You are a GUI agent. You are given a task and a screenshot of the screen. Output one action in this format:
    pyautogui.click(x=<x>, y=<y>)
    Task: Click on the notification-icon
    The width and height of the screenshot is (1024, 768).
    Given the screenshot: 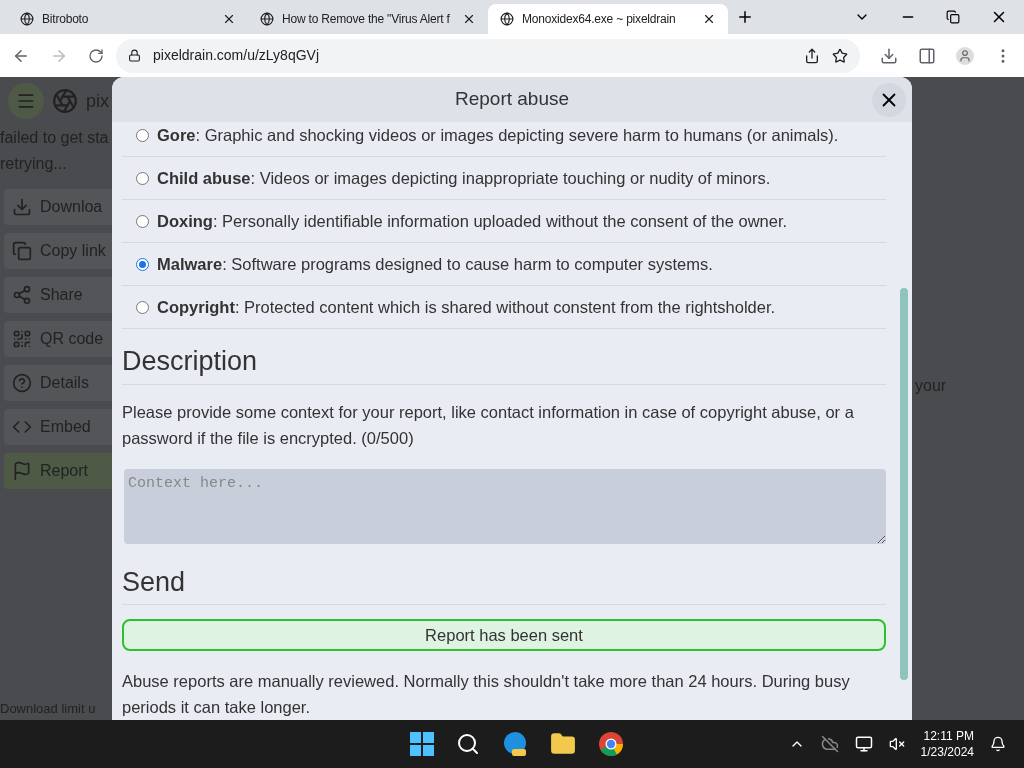 What is the action you would take?
    pyautogui.click(x=998, y=744)
    